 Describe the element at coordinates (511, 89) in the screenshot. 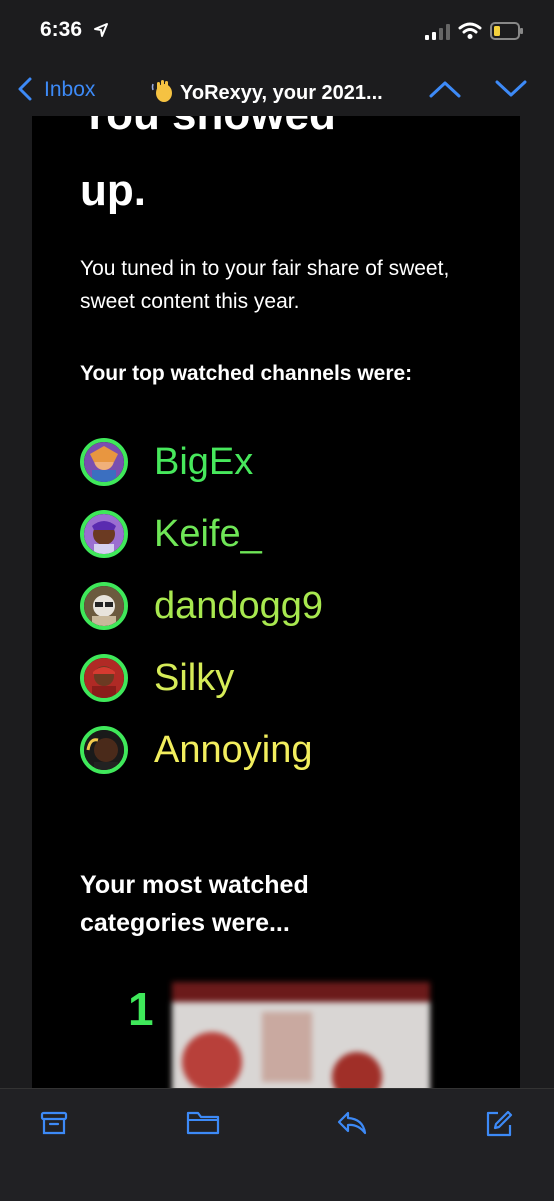

I see `next-message-icon` at that location.